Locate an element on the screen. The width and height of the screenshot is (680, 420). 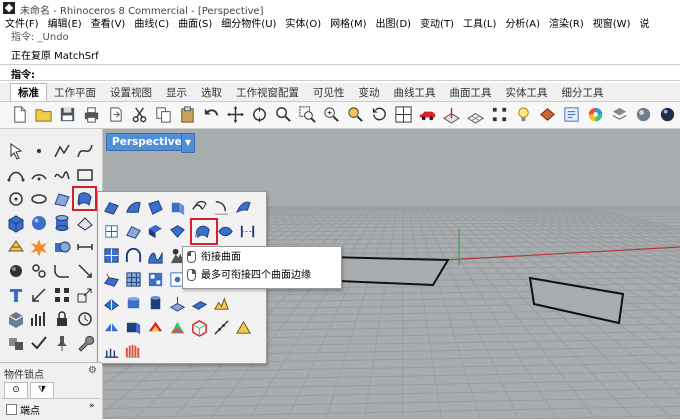
tab-cplanes: 工作平面 is located at coordinates (75, 93).